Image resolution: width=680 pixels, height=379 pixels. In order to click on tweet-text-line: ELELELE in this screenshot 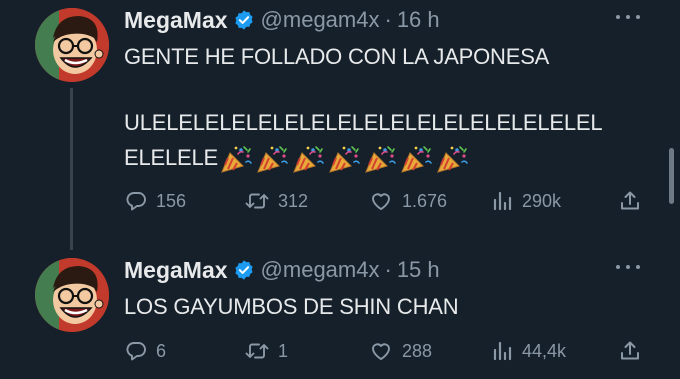, I will do `click(297, 159)`.